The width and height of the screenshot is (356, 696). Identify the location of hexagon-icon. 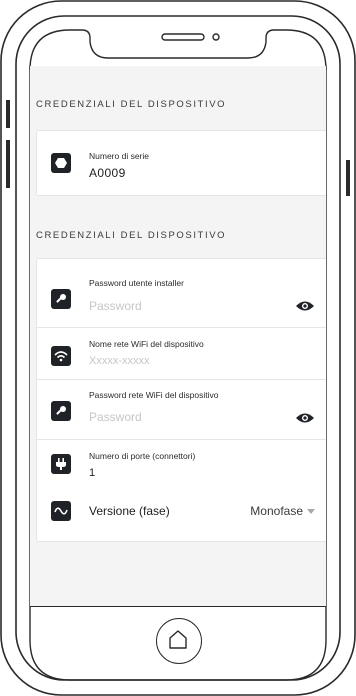
(61, 163).